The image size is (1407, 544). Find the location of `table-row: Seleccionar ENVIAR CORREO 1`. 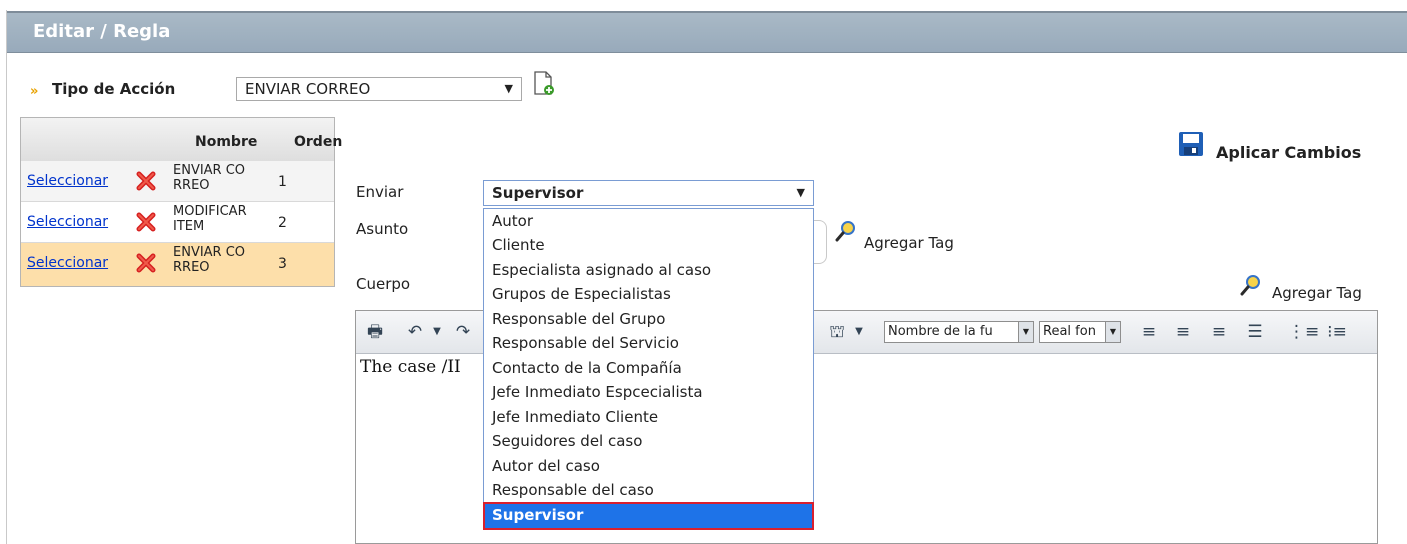

table-row: Seleccionar ENVIAR CORREO 1 is located at coordinates (177, 181).